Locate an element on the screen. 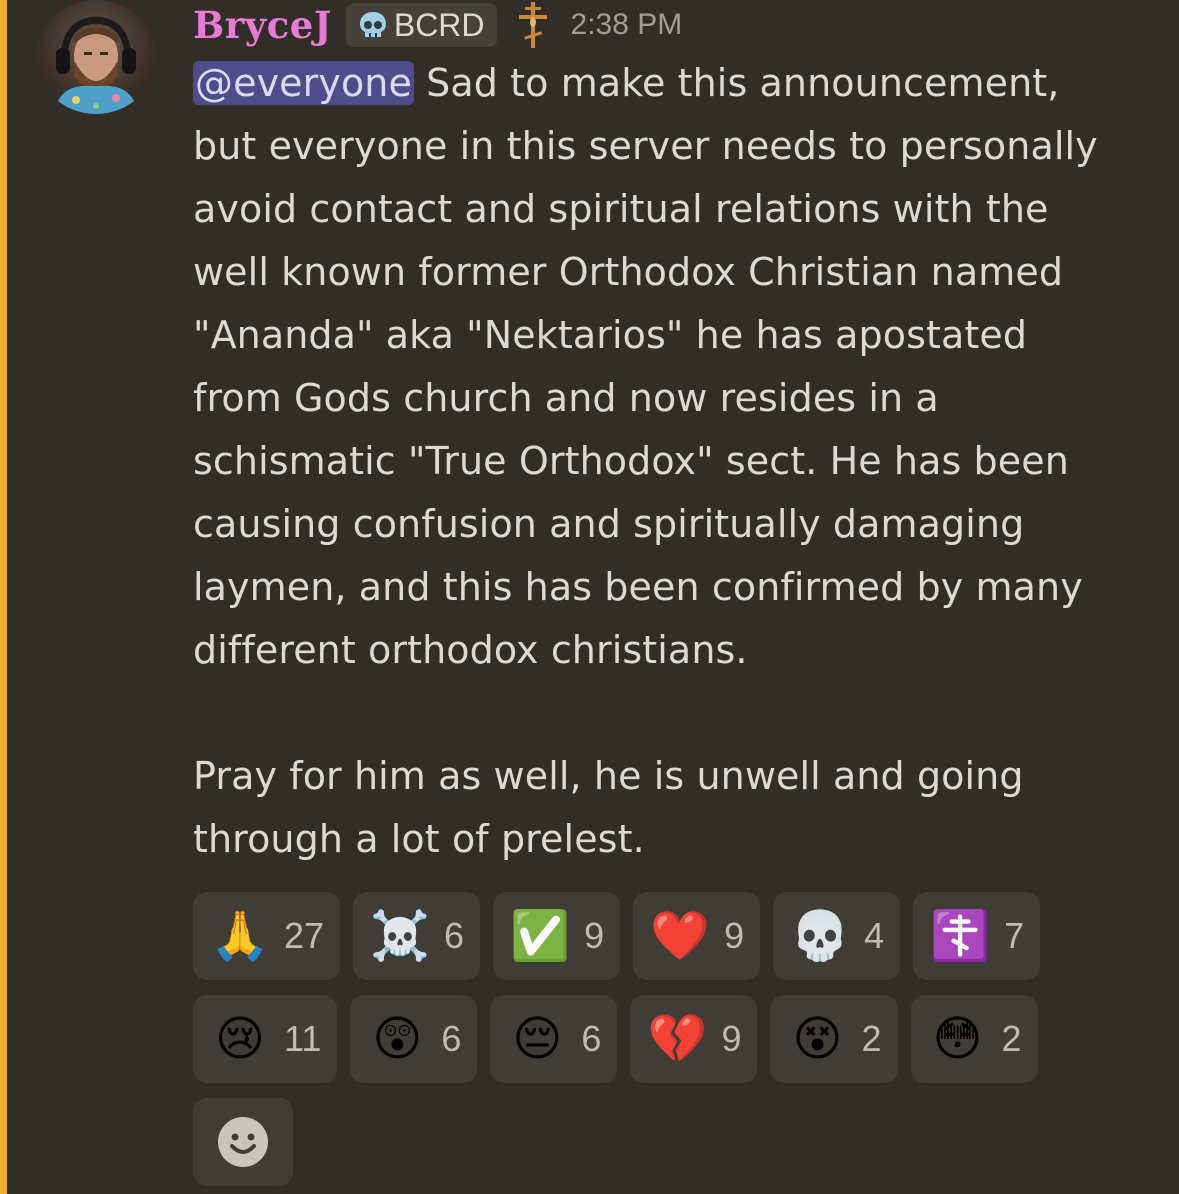 The height and width of the screenshot is (1194, 1179). reaction-row: 😢 11 😲 6 😔 6 💔 9 😵 2 😳 2 is located at coordinates (673, 1039).